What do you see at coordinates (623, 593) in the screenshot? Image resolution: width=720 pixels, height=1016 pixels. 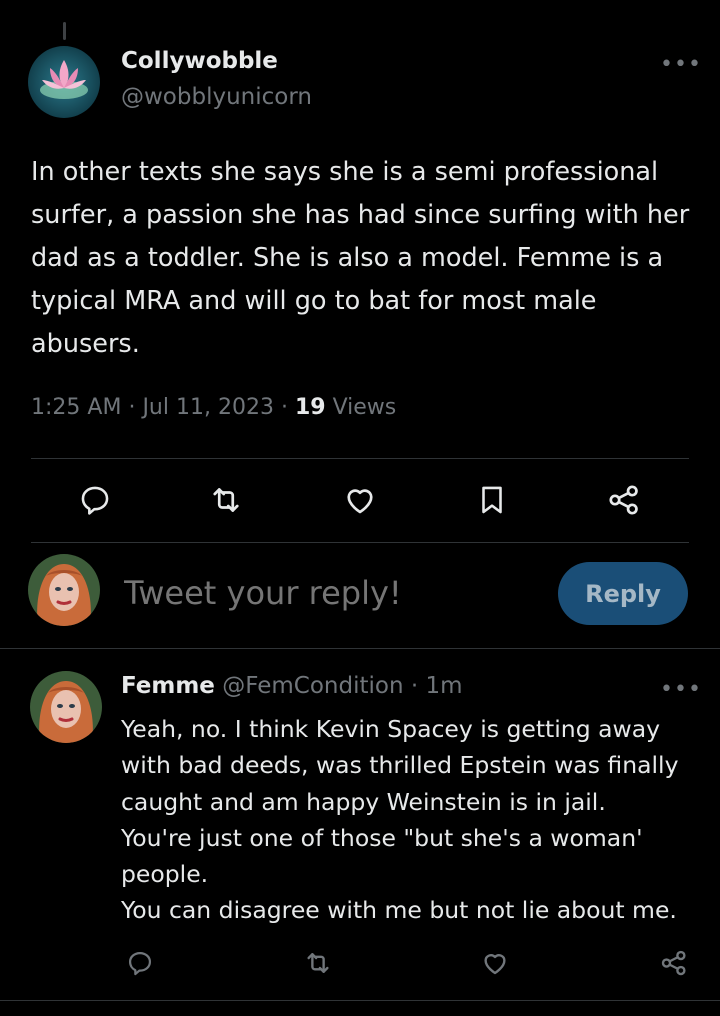 I see `reply-button: Reply` at bounding box center [623, 593].